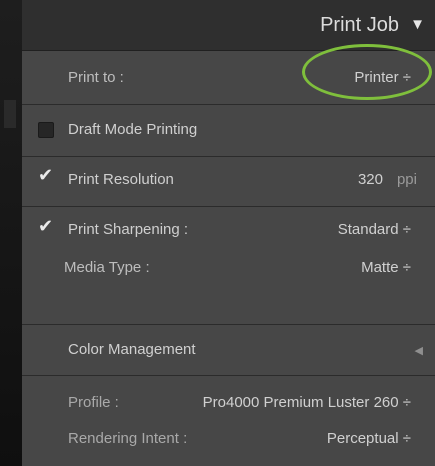  What do you see at coordinates (11, 233) in the screenshot?
I see `left-edge-strip` at bounding box center [11, 233].